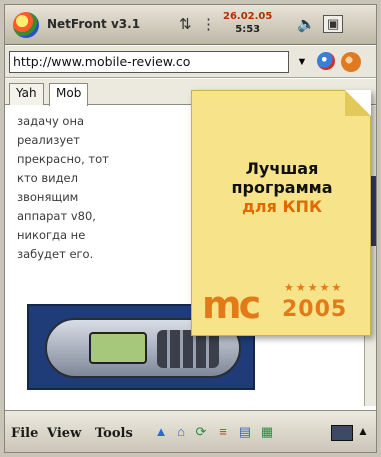  I want to click on award-line-3: для КПК, so click(282, 206).